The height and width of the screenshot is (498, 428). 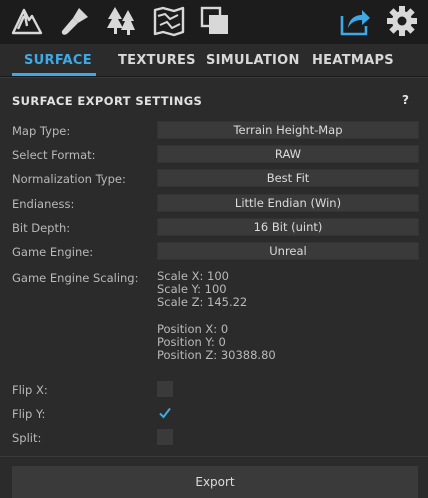 What do you see at coordinates (165, 389) in the screenshot?
I see `flip-x-checkbox` at bounding box center [165, 389].